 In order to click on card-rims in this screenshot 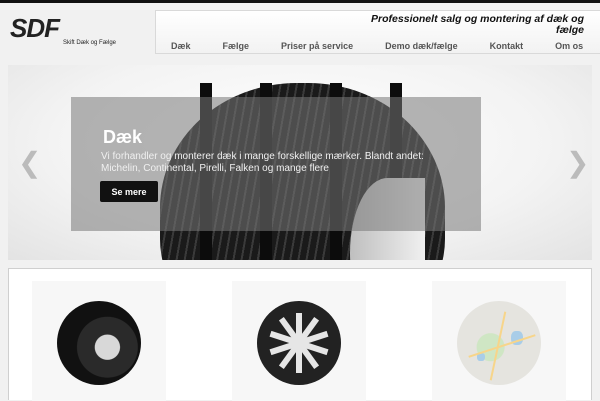, I will do `click(299, 341)`.